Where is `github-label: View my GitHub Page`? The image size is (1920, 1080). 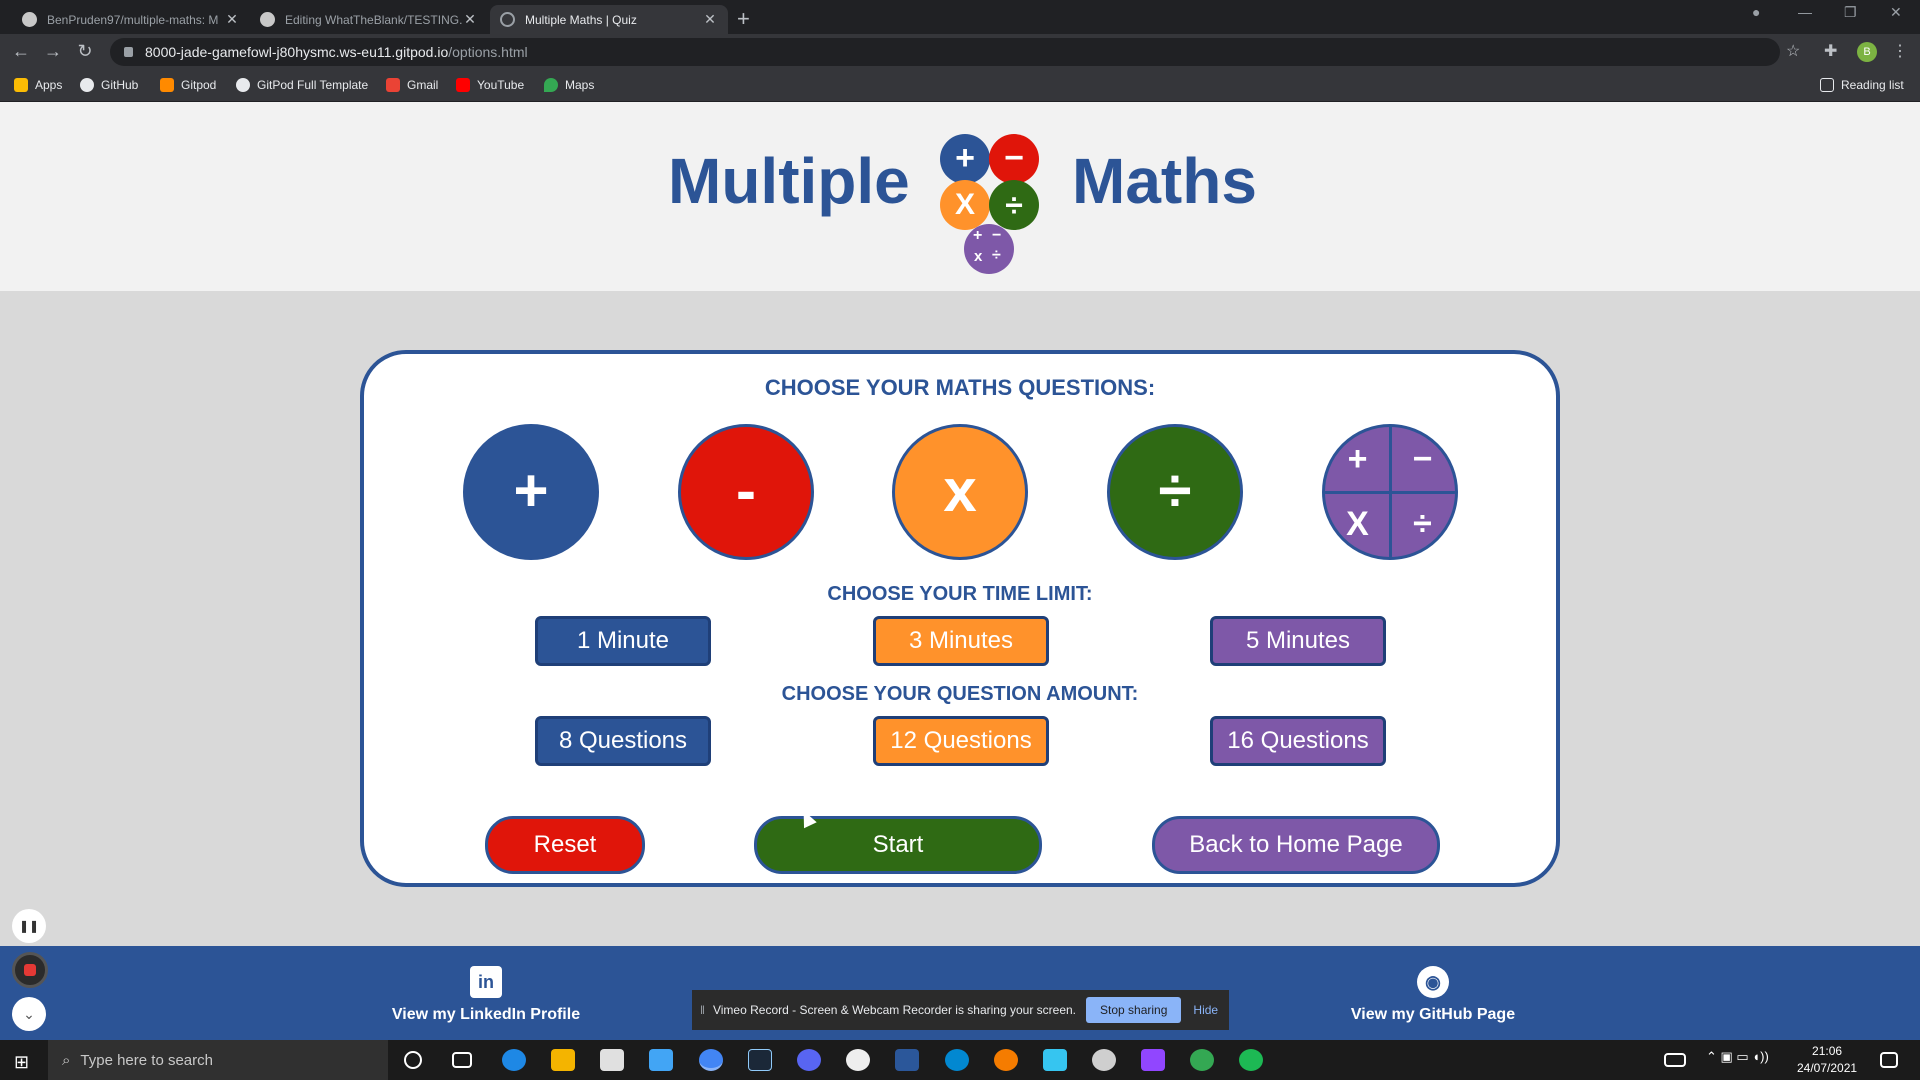 github-label: View my GitHub Page is located at coordinates (1433, 1014).